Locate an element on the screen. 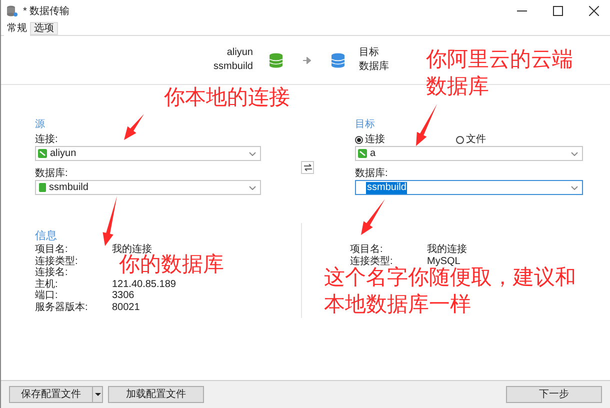 Image resolution: width=610 pixels, height=408 pixels. save-button: 保存配置文件 is located at coordinates (51, 394).